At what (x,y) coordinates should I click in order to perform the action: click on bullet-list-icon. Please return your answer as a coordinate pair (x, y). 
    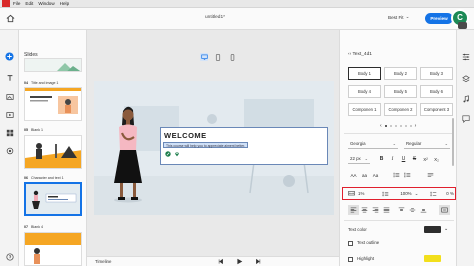
    Looking at the image, I should click on (396, 175).